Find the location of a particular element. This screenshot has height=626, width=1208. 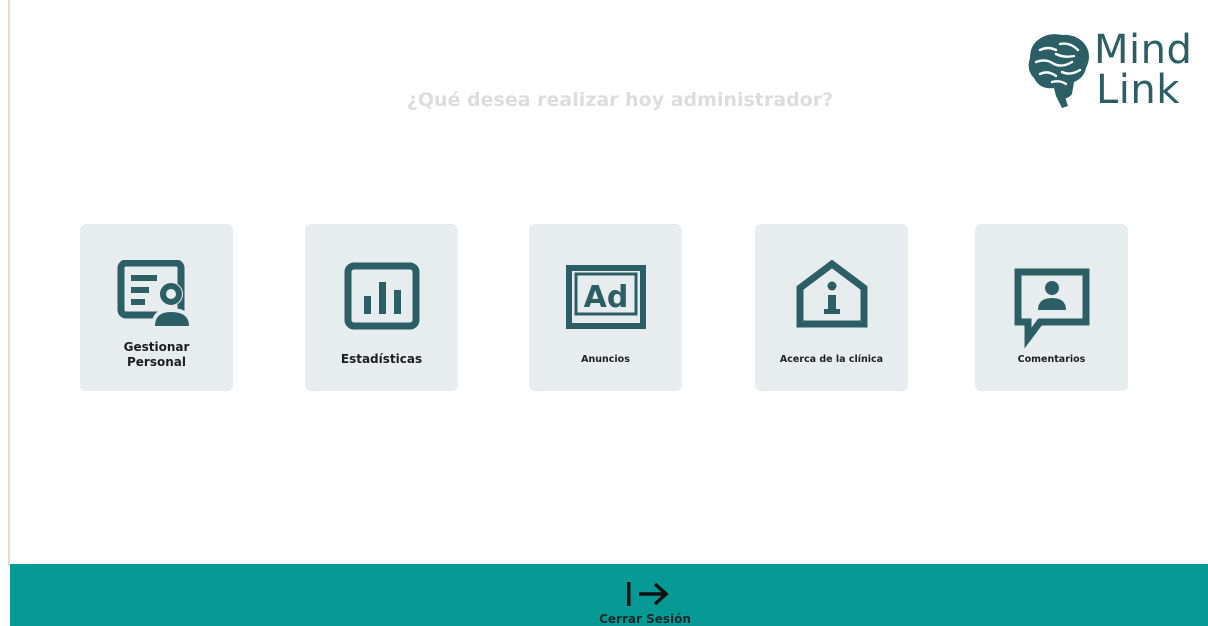

card-gestionar-personal: Gestionar Personal is located at coordinates (156, 307).